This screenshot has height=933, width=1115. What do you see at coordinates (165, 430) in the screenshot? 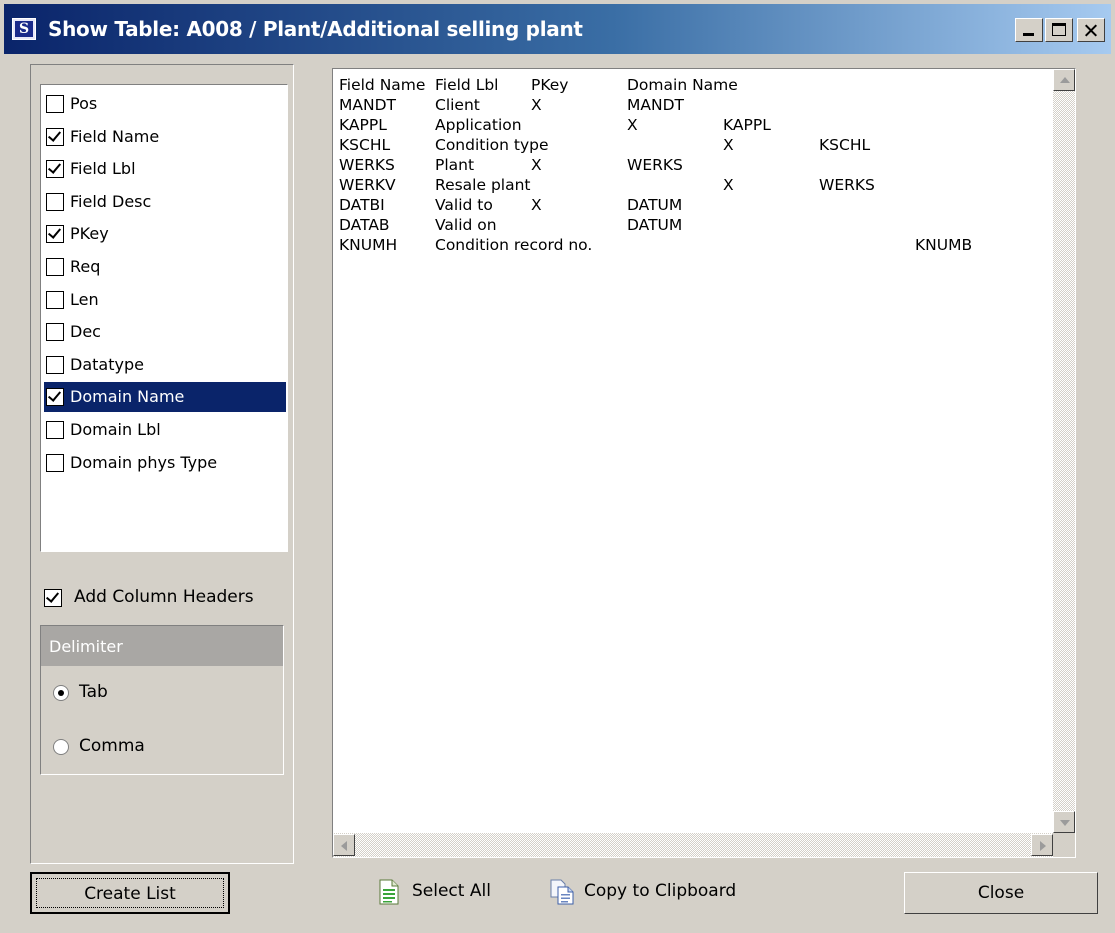
I see `field-item: Domain Lbl` at bounding box center [165, 430].